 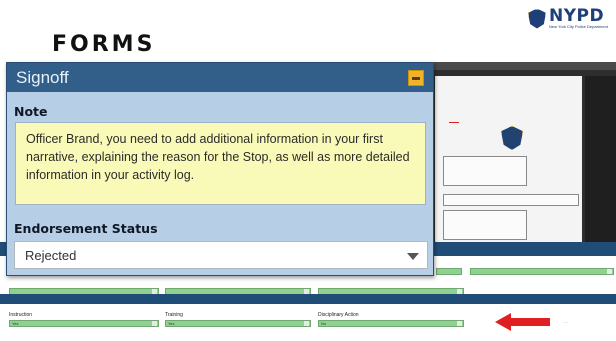 What do you see at coordinates (51, 255) in the screenshot?
I see `endorsement-status-value: Rejected` at bounding box center [51, 255].